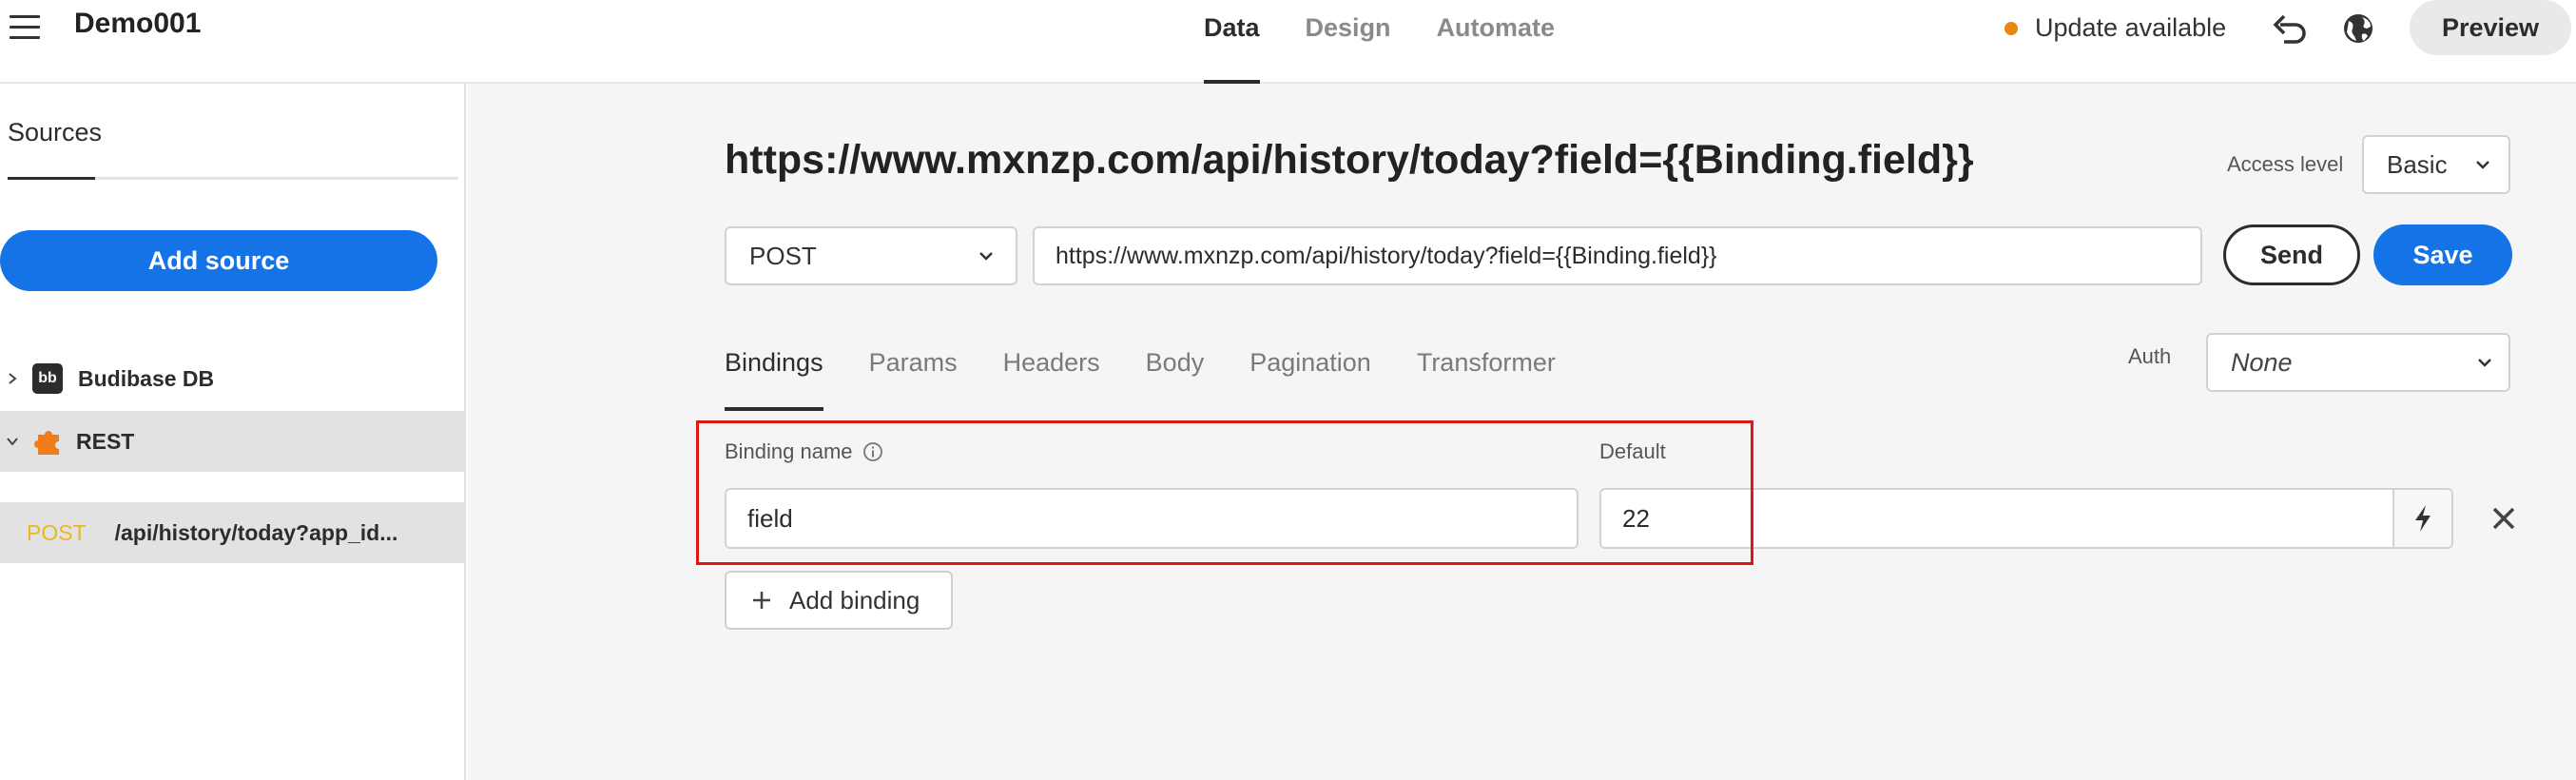 This screenshot has height=780, width=2576. I want to click on preview-button: Preview, so click(2490, 27).